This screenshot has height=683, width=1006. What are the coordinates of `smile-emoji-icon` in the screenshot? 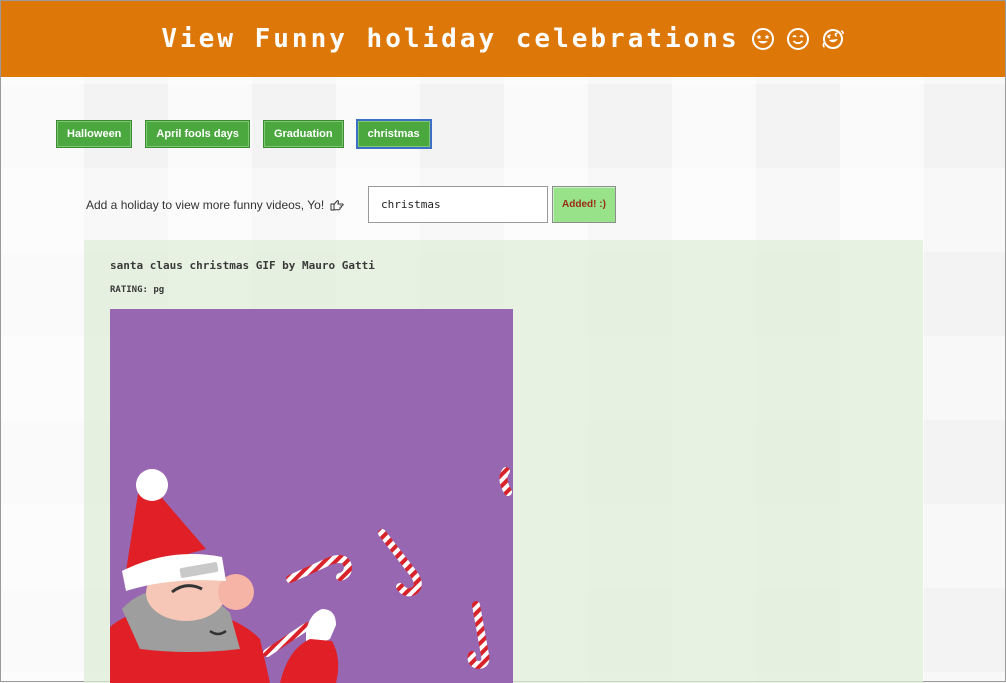 It's located at (798, 39).